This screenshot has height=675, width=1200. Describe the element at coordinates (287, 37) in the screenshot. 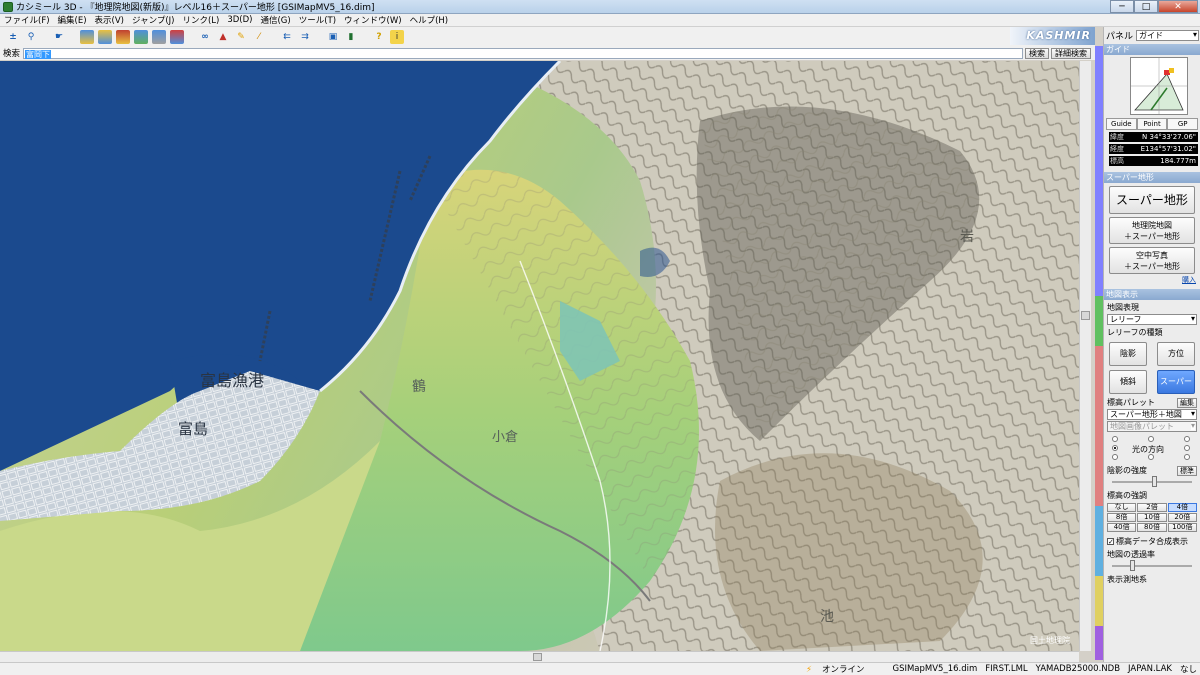

I see `back-icon: ⇇` at that location.